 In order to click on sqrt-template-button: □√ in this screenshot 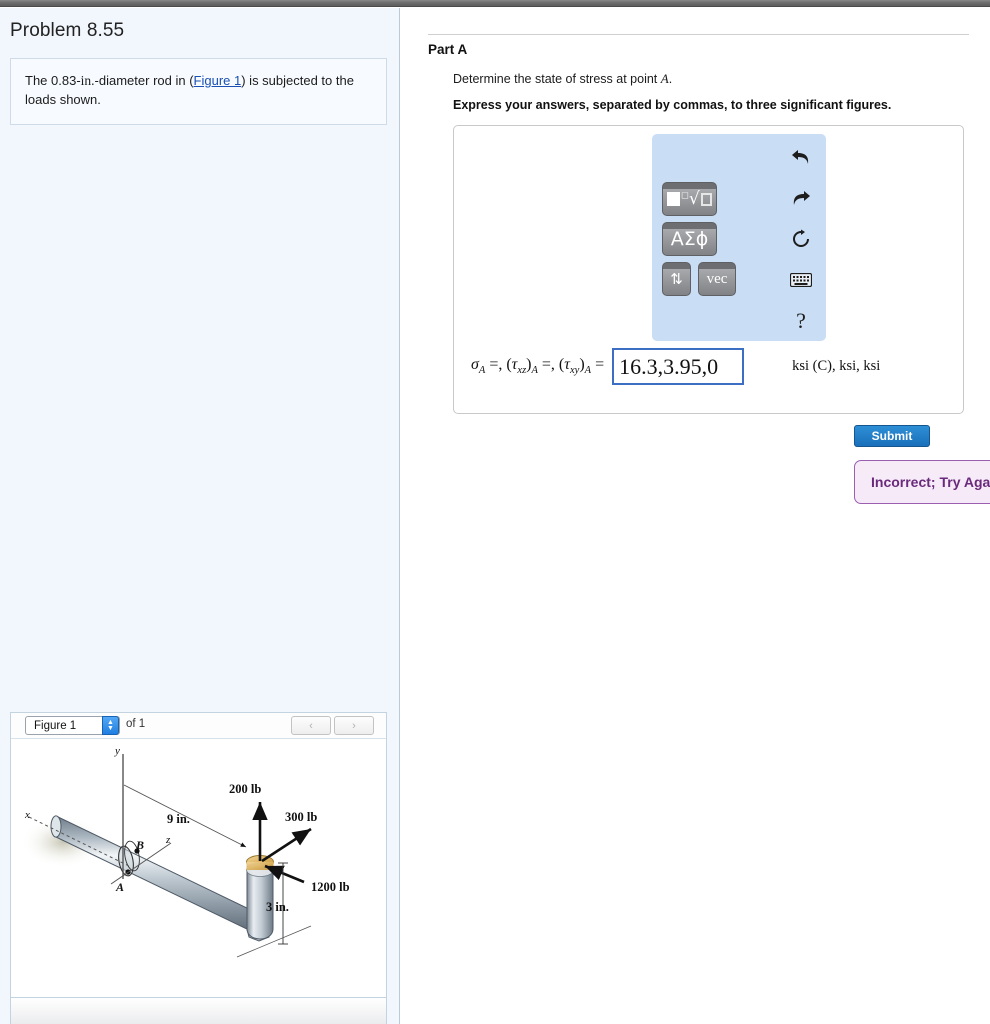, I will do `click(689, 199)`.